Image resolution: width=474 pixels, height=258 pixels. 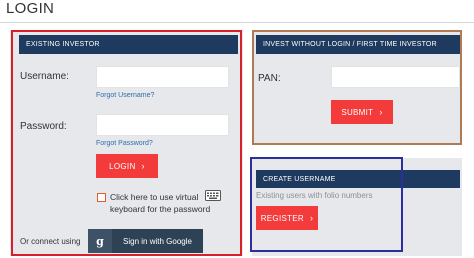 What do you see at coordinates (157, 241) in the screenshot?
I see `google-signin-label: Sign in with Google` at bounding box center [157, 241].